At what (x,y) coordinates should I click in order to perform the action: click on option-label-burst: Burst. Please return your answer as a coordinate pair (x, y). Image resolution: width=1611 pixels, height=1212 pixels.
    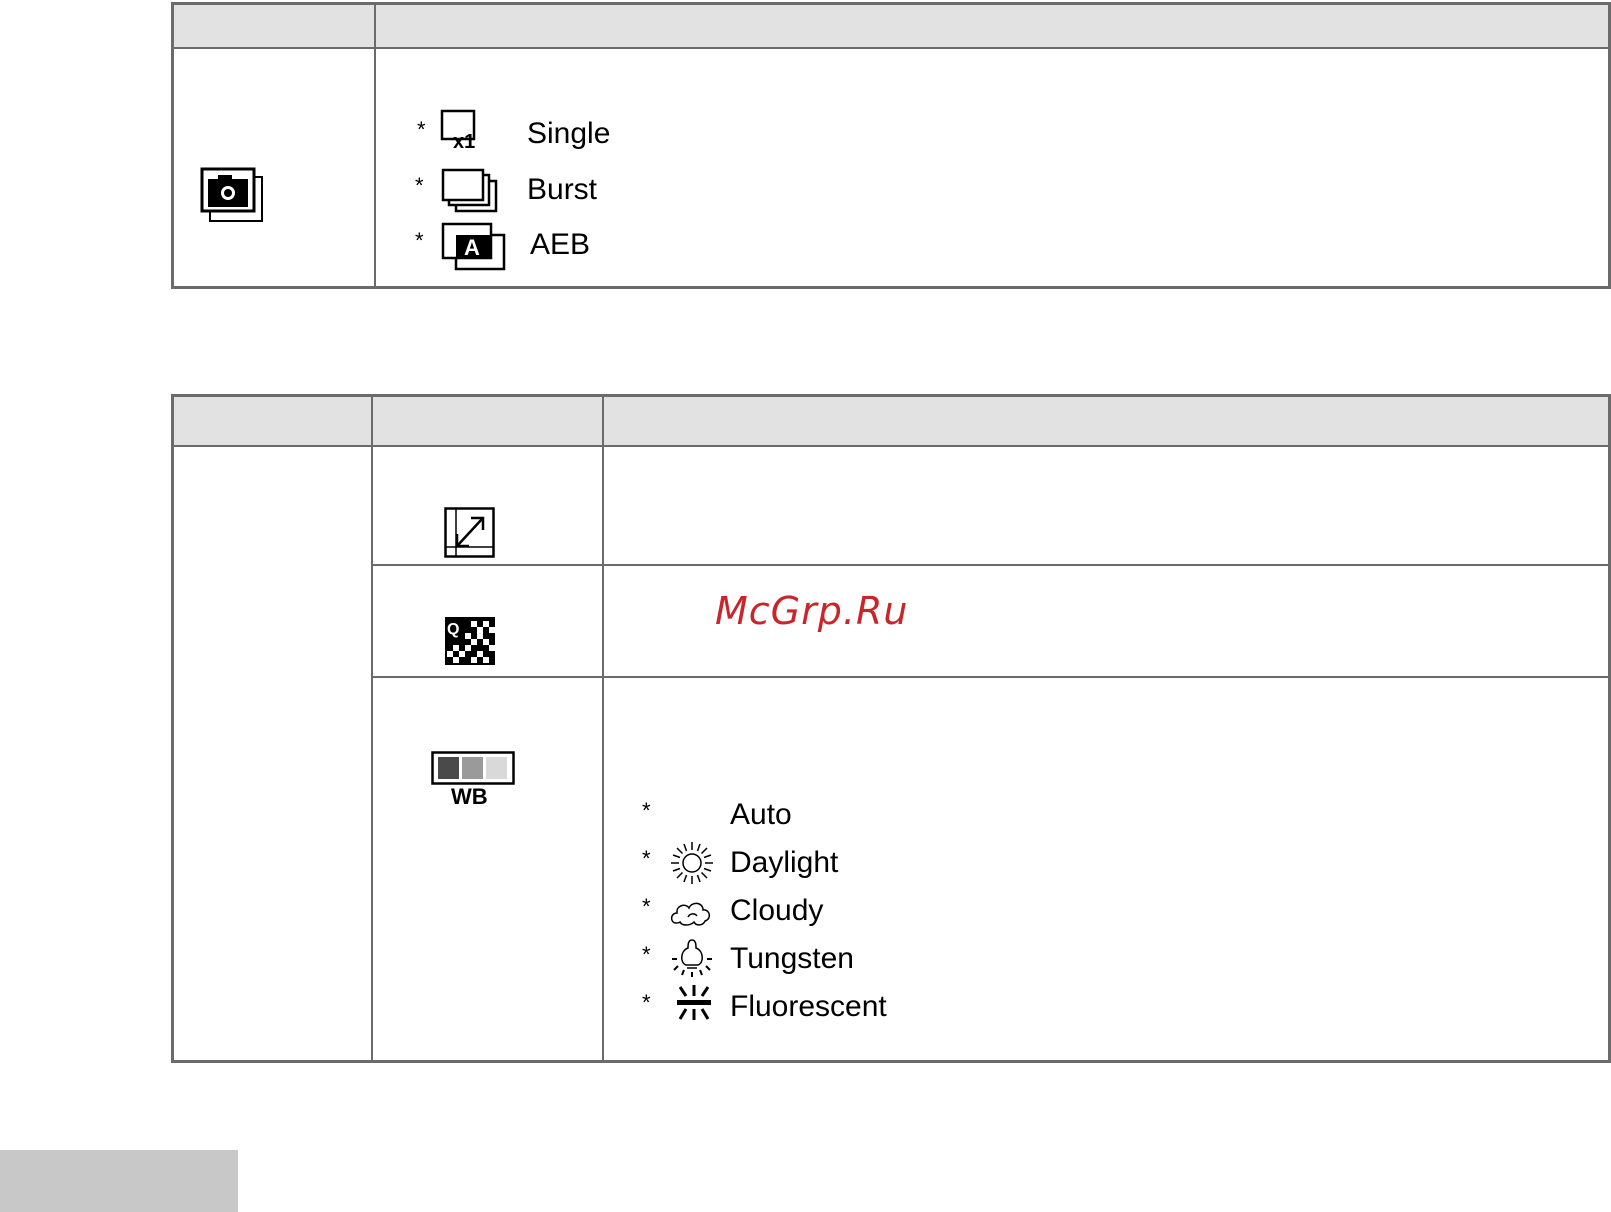
    Looking at the image, I should click on (562, 189).